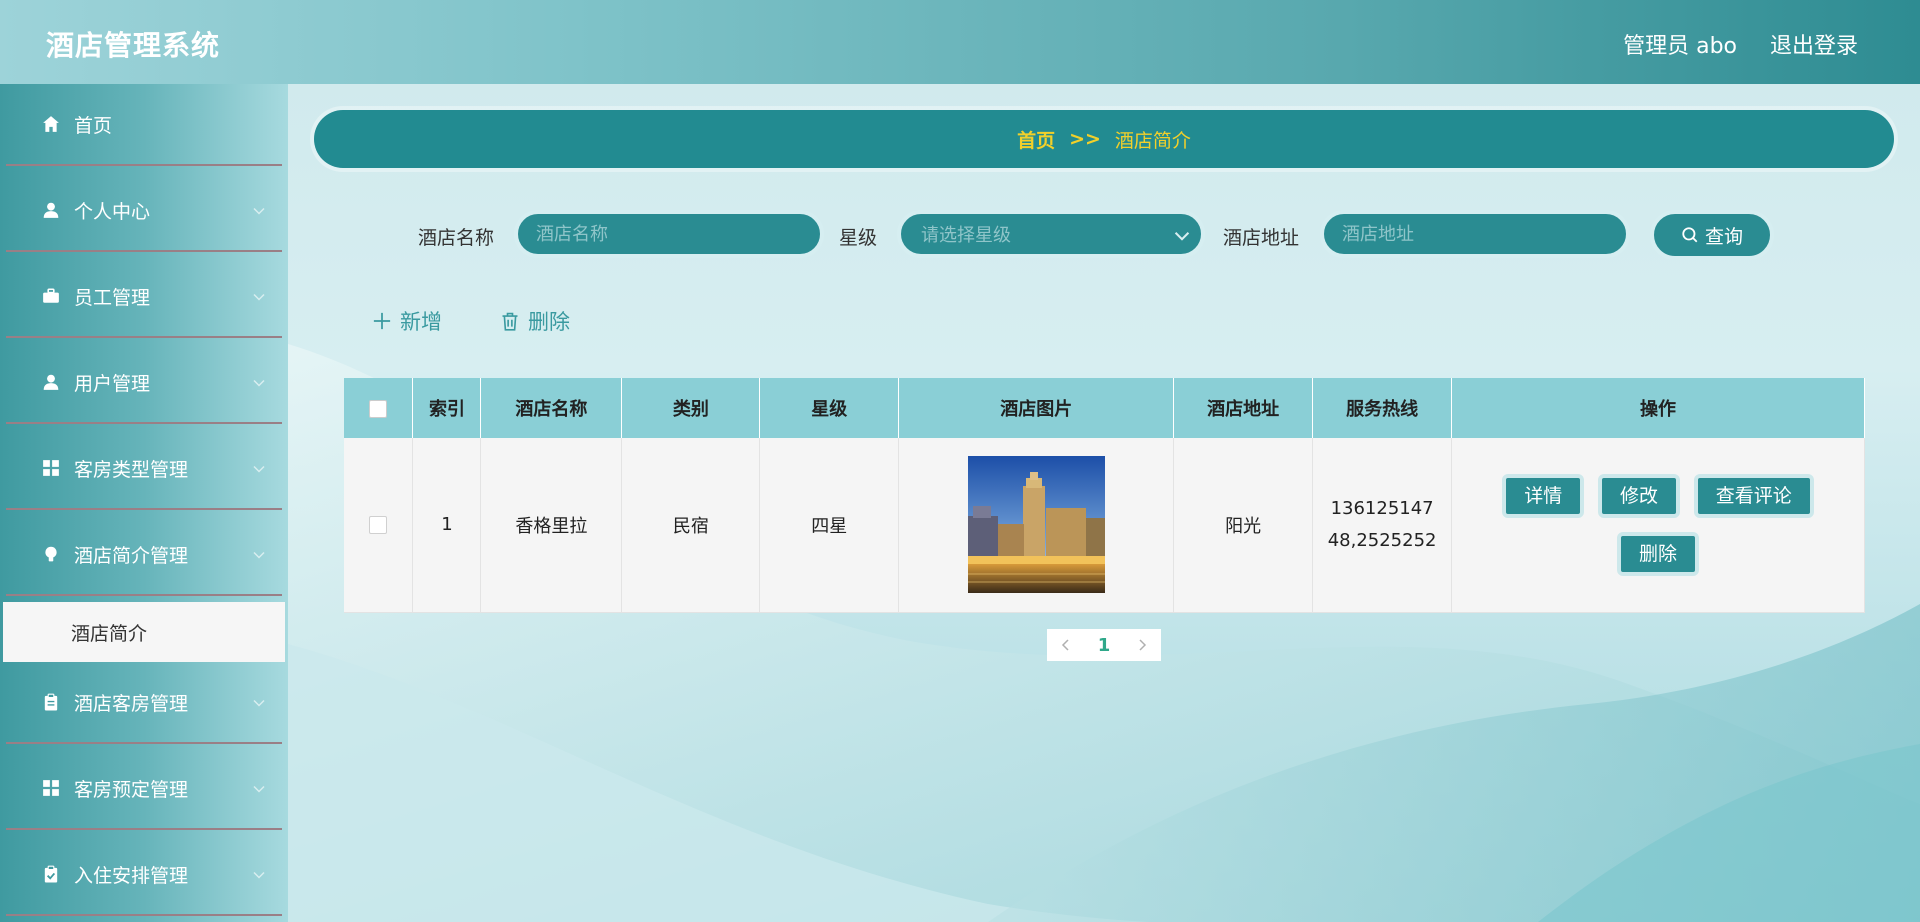  I want to click on sidebar-item-label: 酒店简介管理, so click(131, 555).